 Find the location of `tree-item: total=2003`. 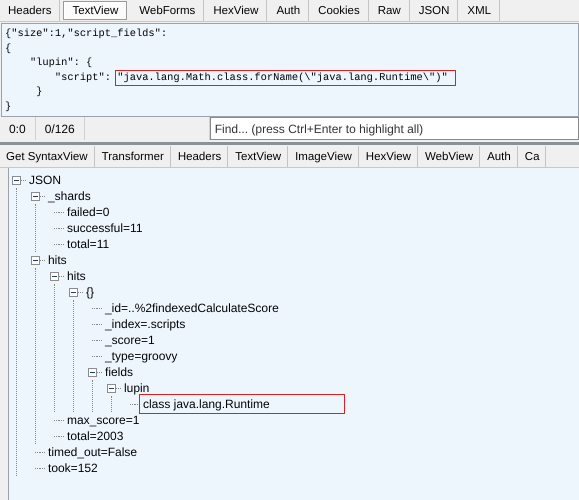

tree-item: total=2003 is located at coordinates (95, 436).